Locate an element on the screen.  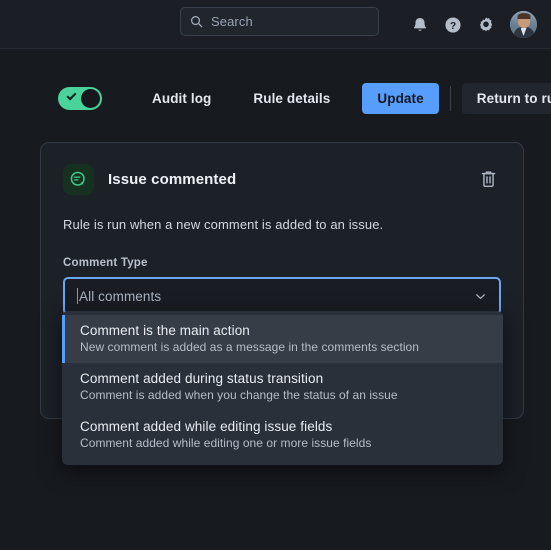
trigger-icon-badge is located at coordinates (78, 179).